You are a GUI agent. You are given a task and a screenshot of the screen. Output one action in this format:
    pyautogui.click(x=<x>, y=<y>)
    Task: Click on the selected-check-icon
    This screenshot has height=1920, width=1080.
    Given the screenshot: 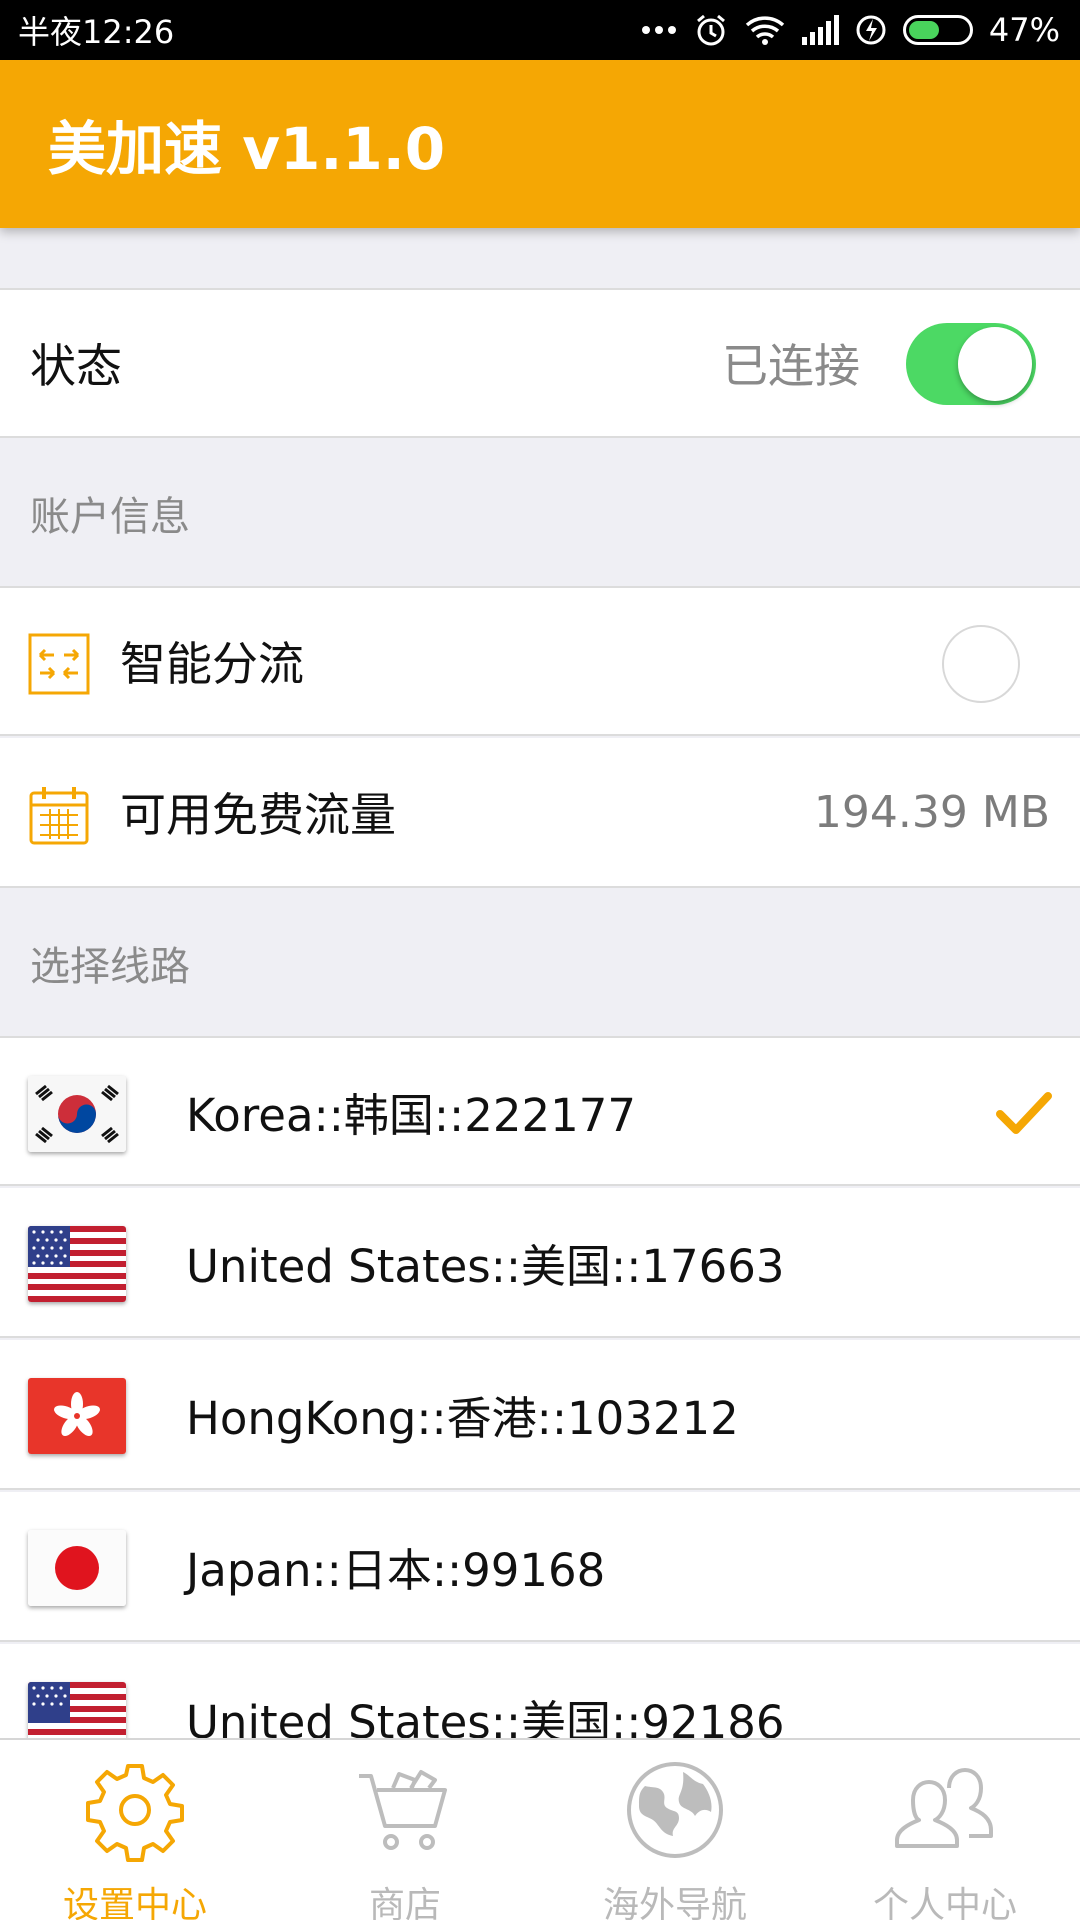 What is the action you would take?
    pyautogui.click(x=1024, y=1113)
    